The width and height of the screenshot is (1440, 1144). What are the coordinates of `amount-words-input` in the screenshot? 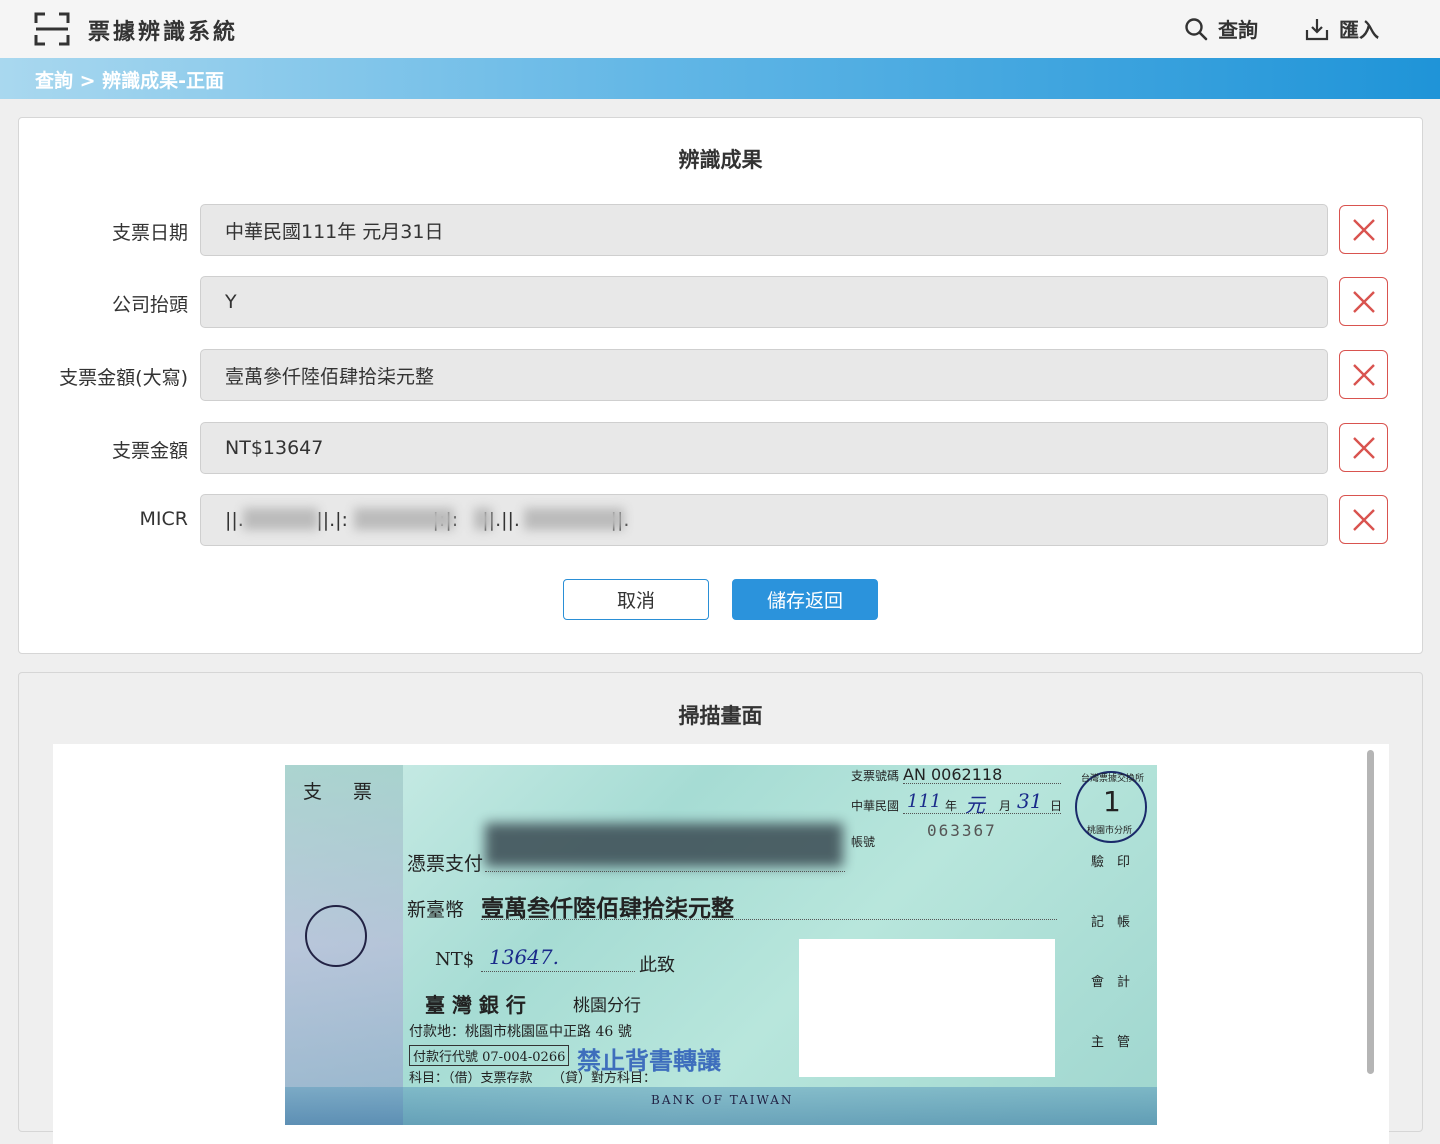 It's located at (764, 375).